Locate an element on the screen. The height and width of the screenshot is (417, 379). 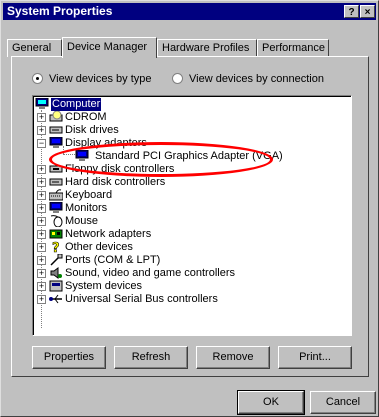
tree-item-label: Keyboard is located at coordinates (89, 195).